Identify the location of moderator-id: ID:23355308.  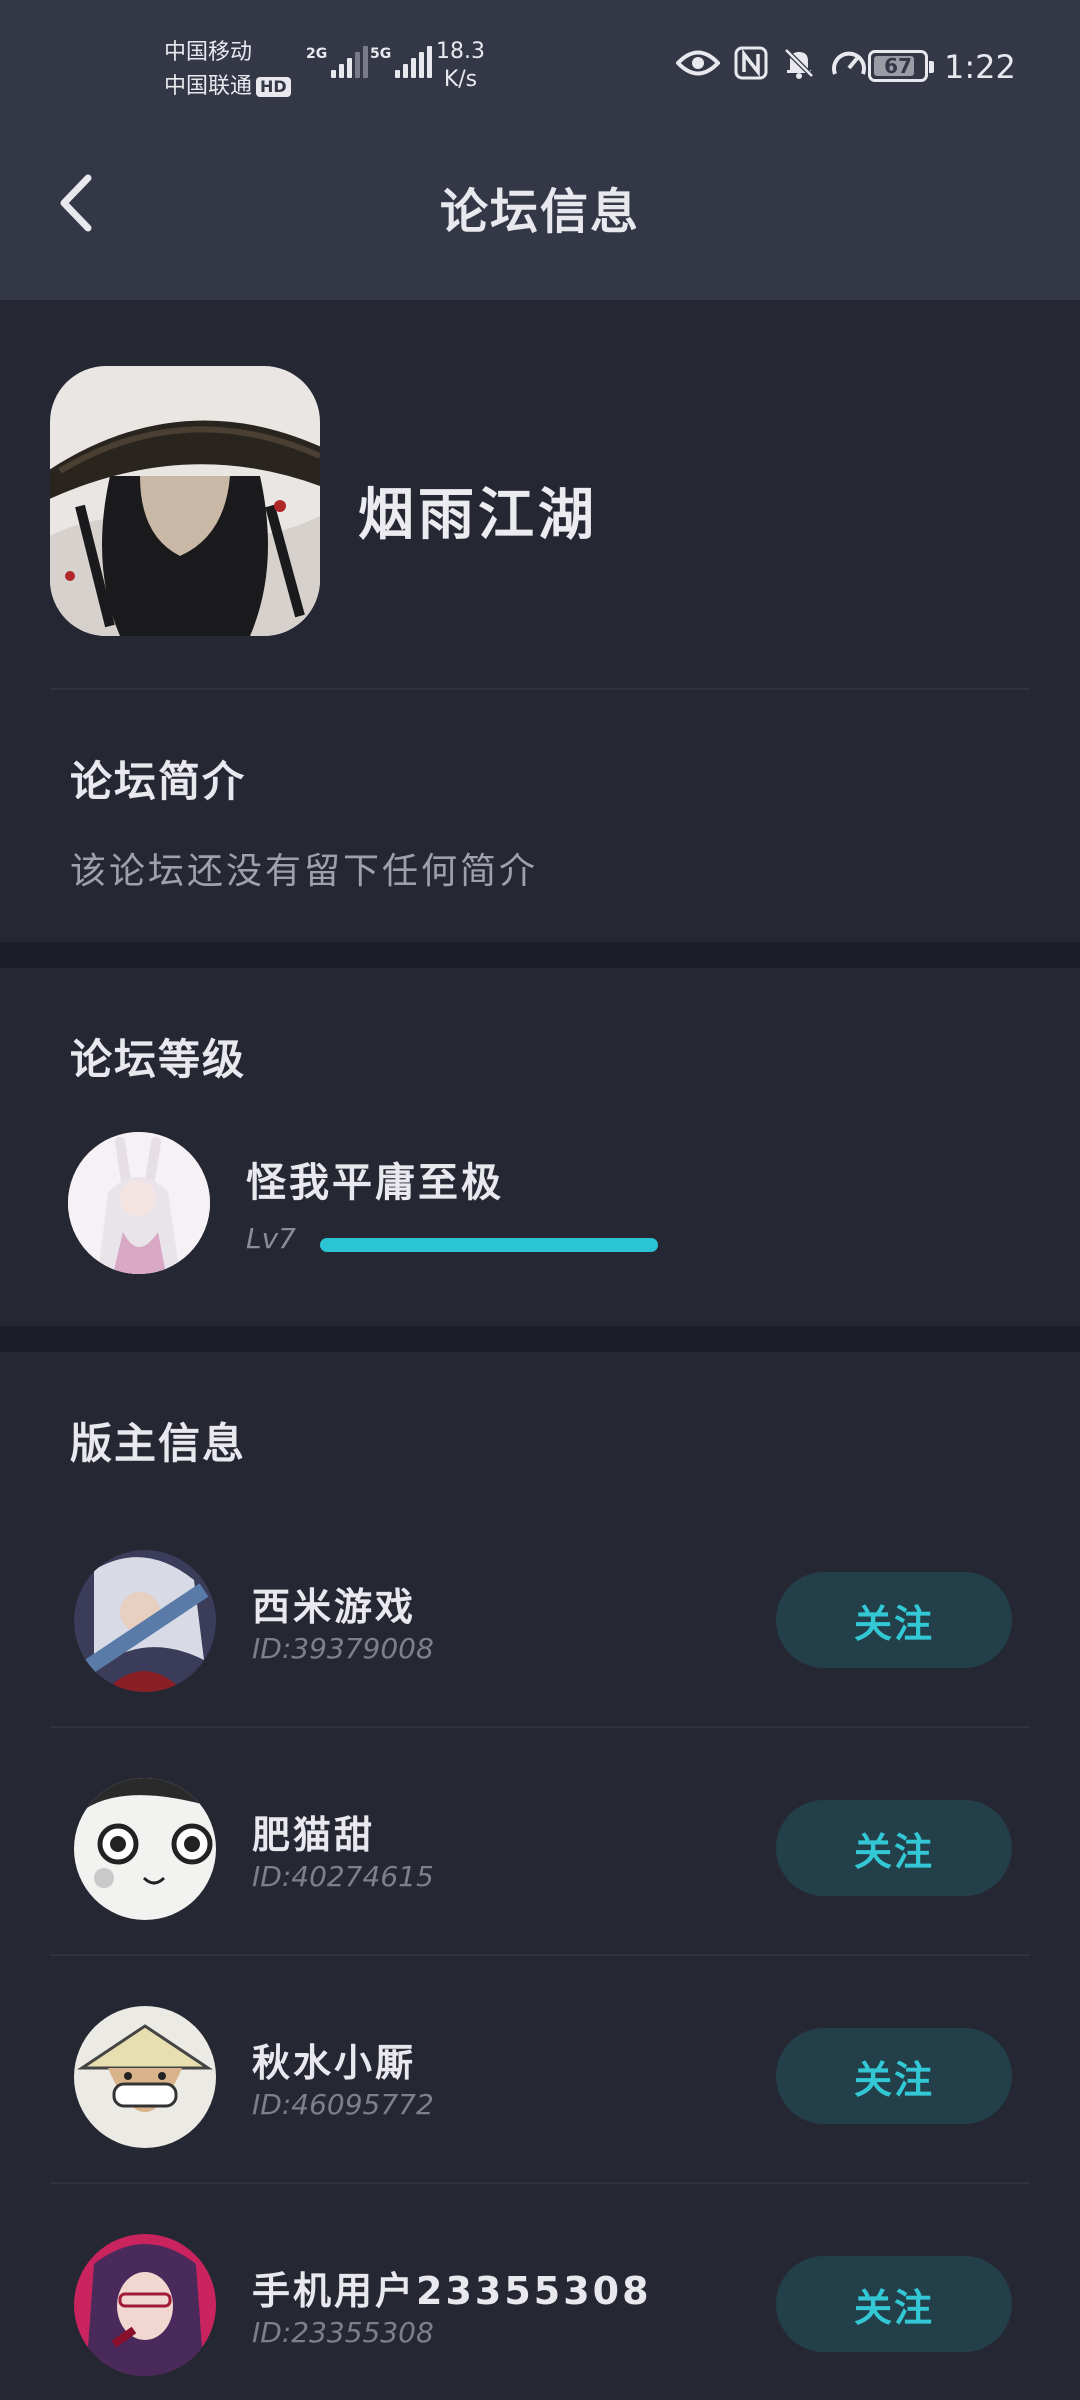
(343, 2332).